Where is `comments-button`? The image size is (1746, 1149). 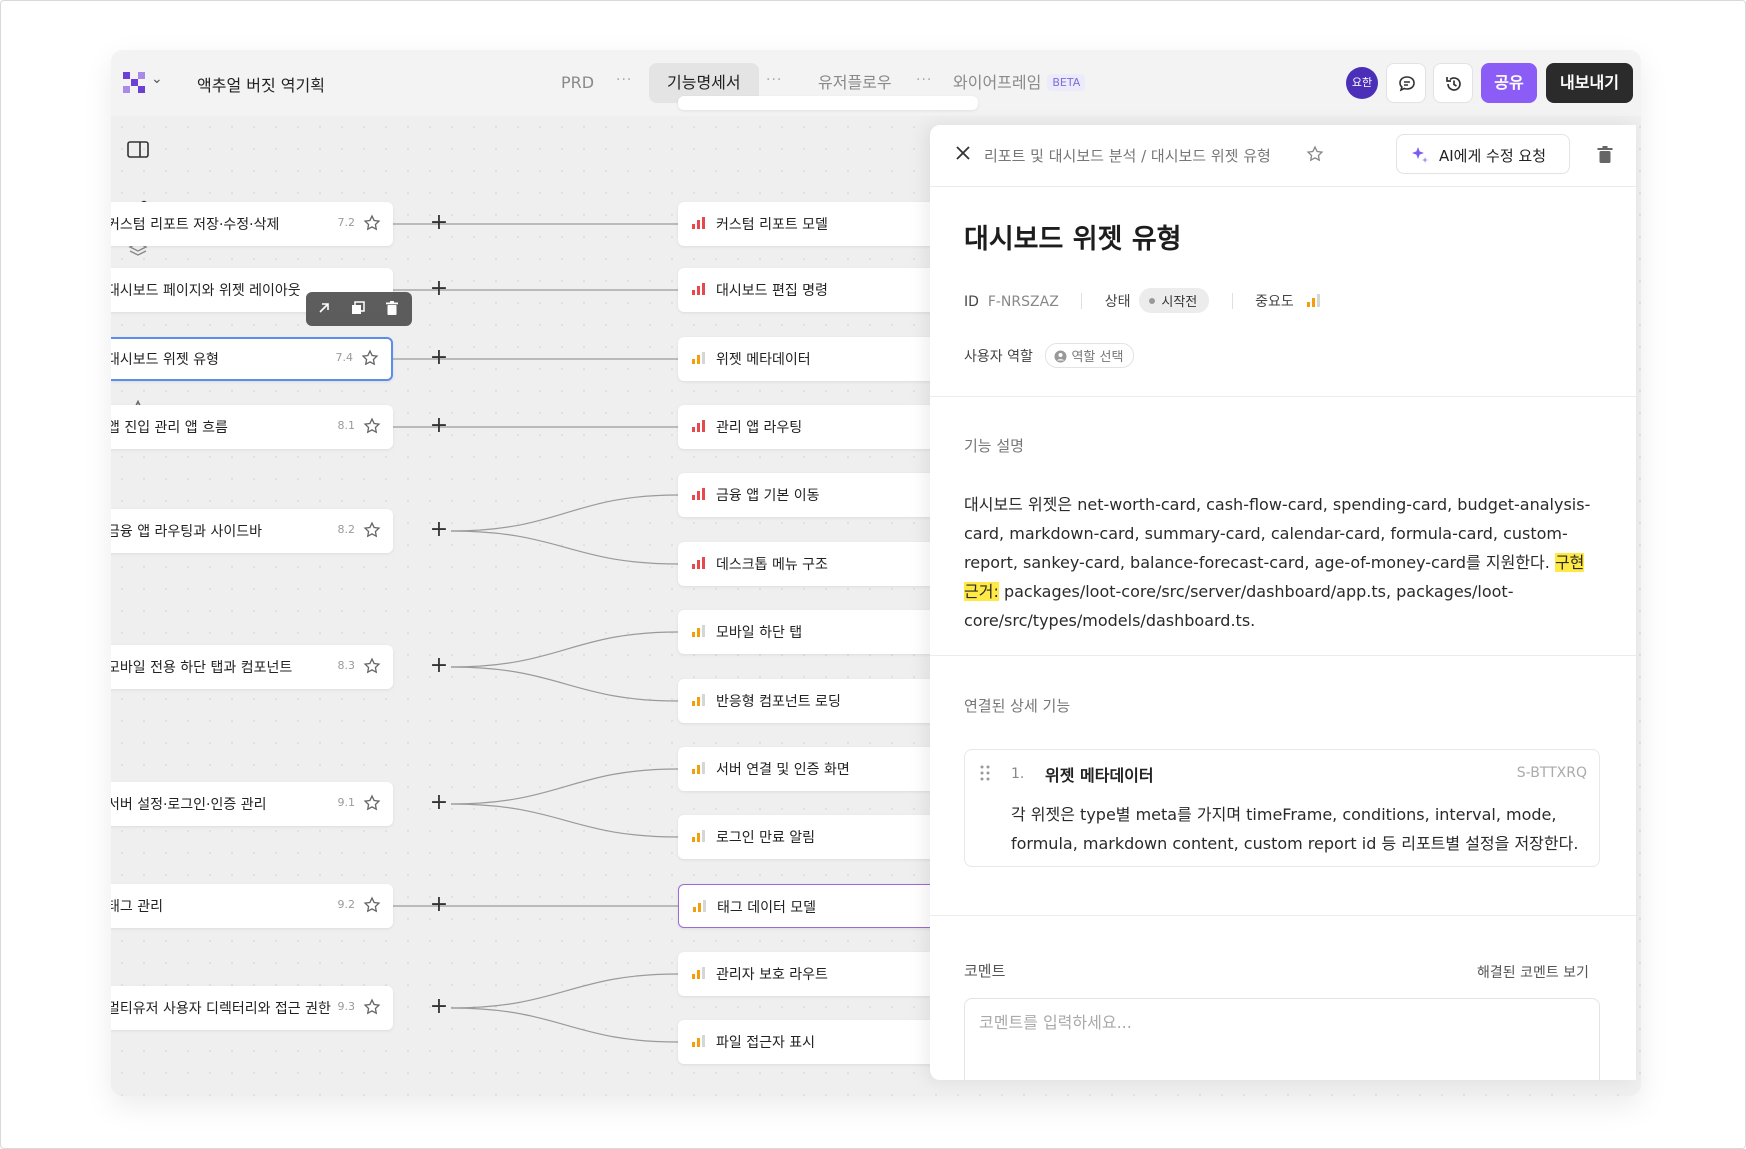 comments-button is located at coordinates (1406, 83).